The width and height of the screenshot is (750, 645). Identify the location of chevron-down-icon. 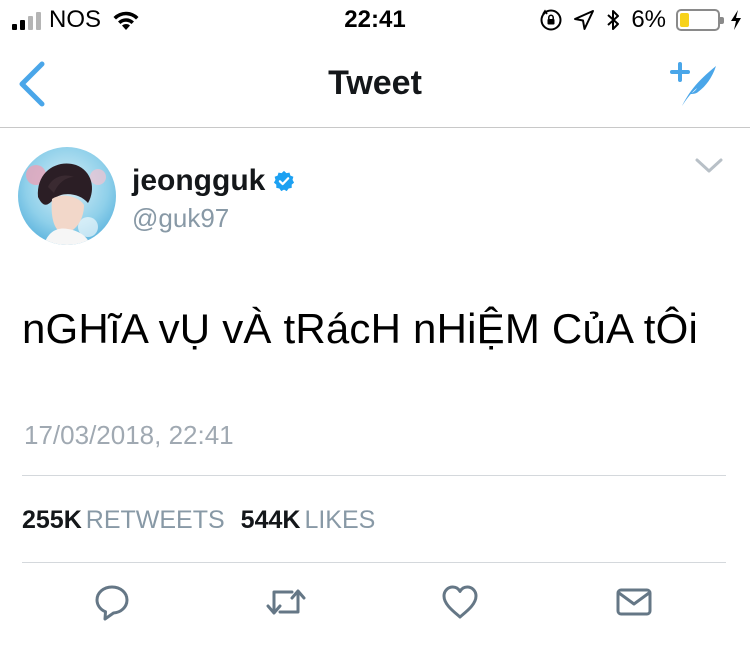
(709, 165).